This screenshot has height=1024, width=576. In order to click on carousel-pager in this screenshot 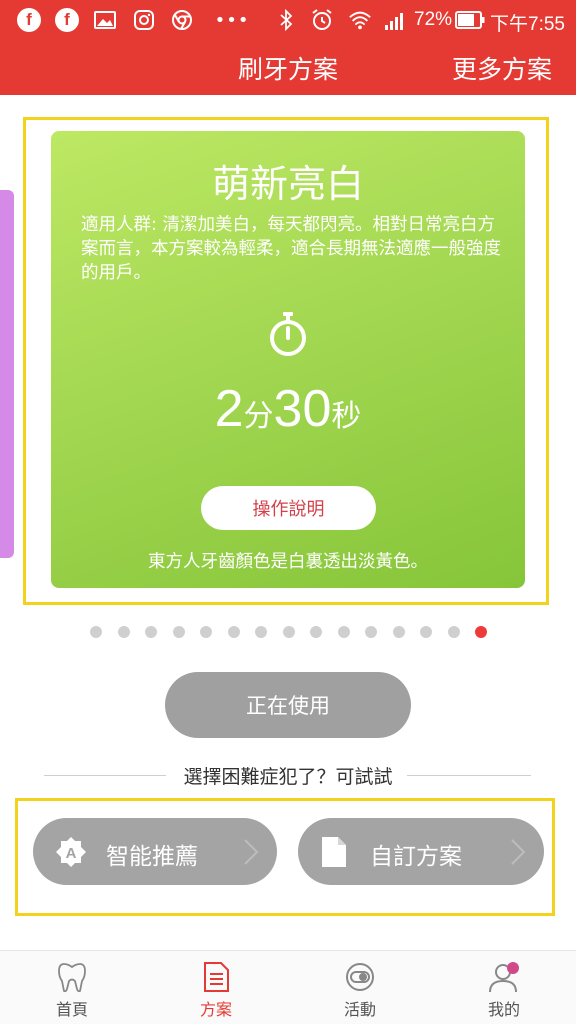, I will do `click(288, 632)`.